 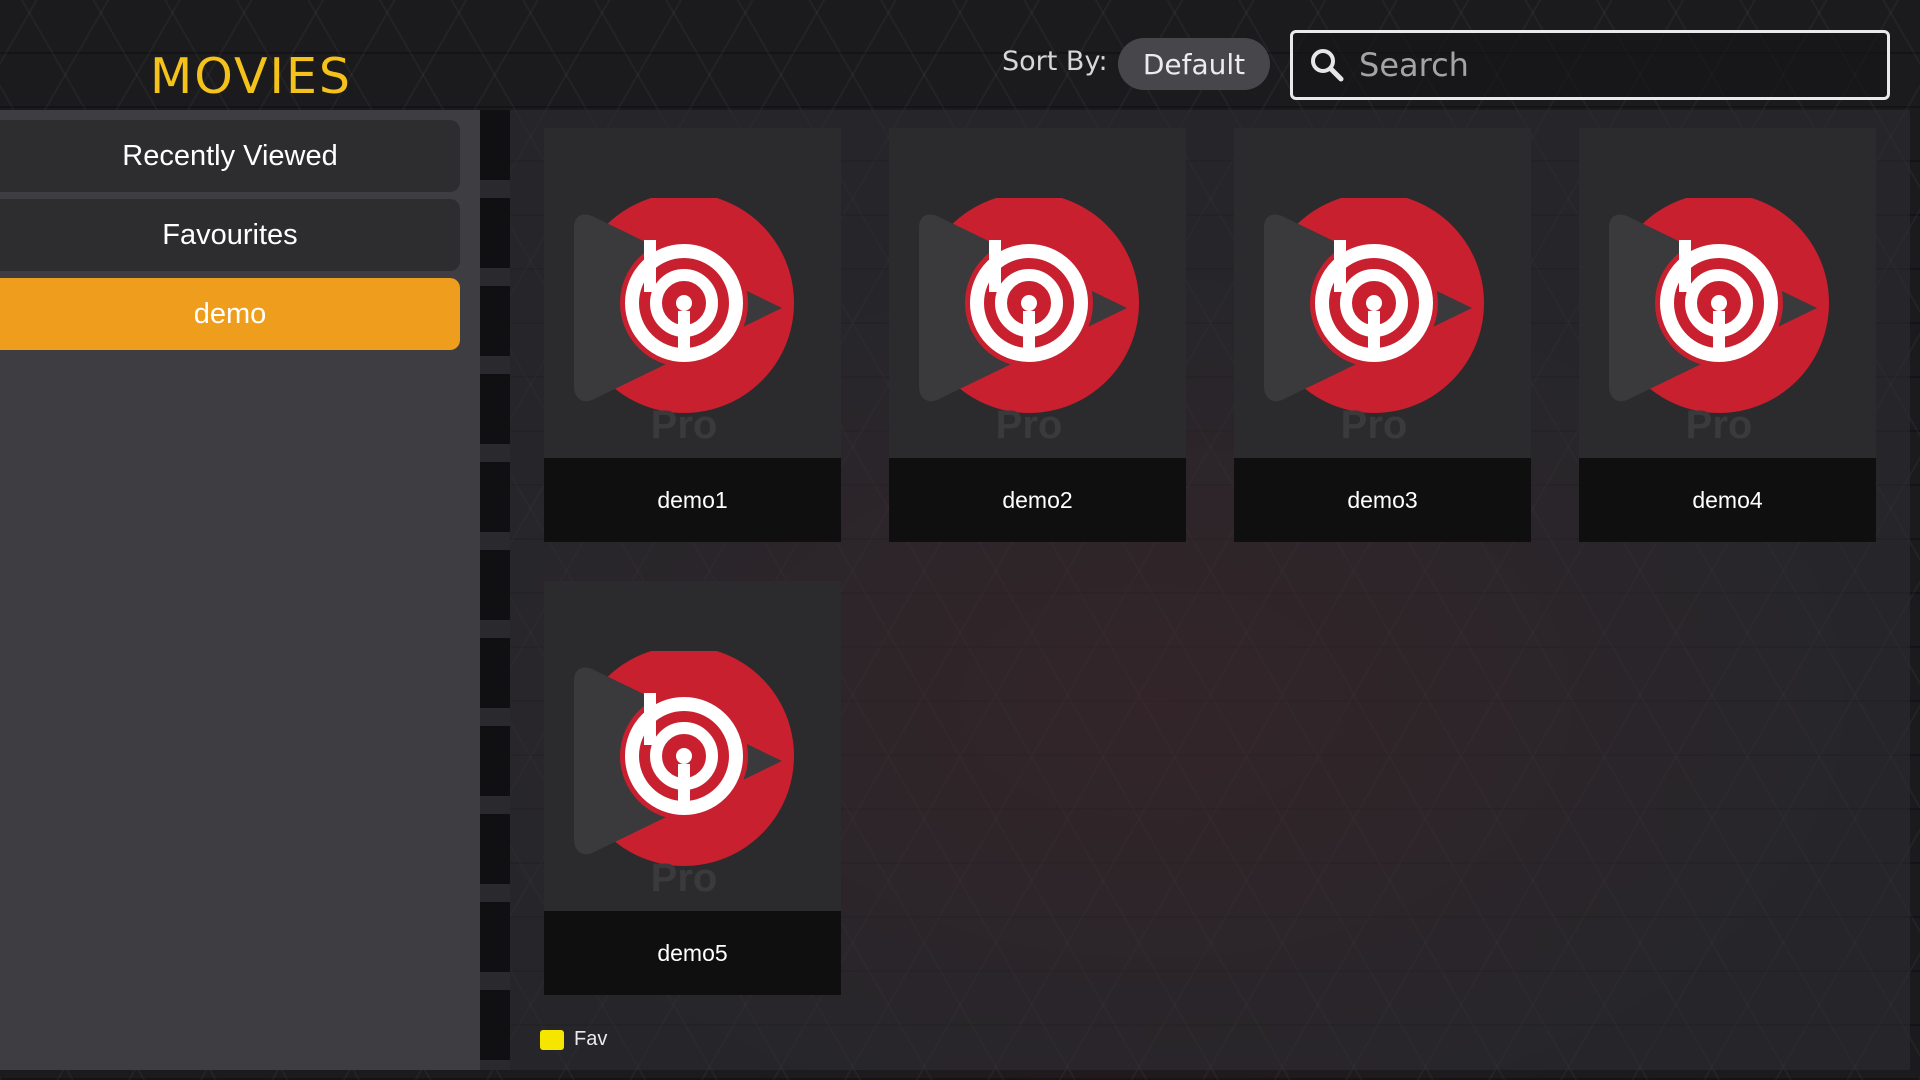 What do you see at coordinates (1382, 500) in the screenshot?
I see `movie-title: demo3` at bounding box center [1382, 500].